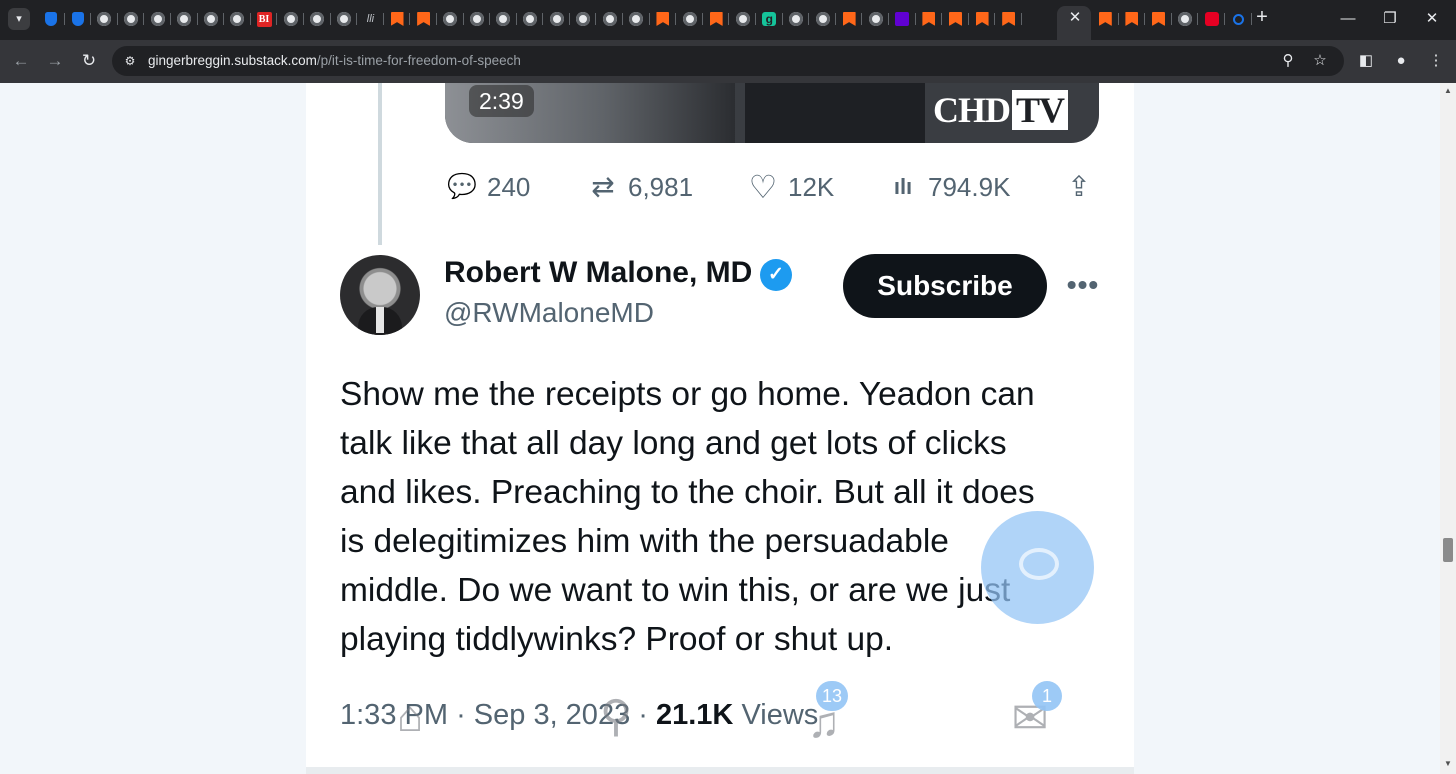 The image size is (1456, 774). I want to click on views-metric: ılı 794.9K, so click(948, 187).